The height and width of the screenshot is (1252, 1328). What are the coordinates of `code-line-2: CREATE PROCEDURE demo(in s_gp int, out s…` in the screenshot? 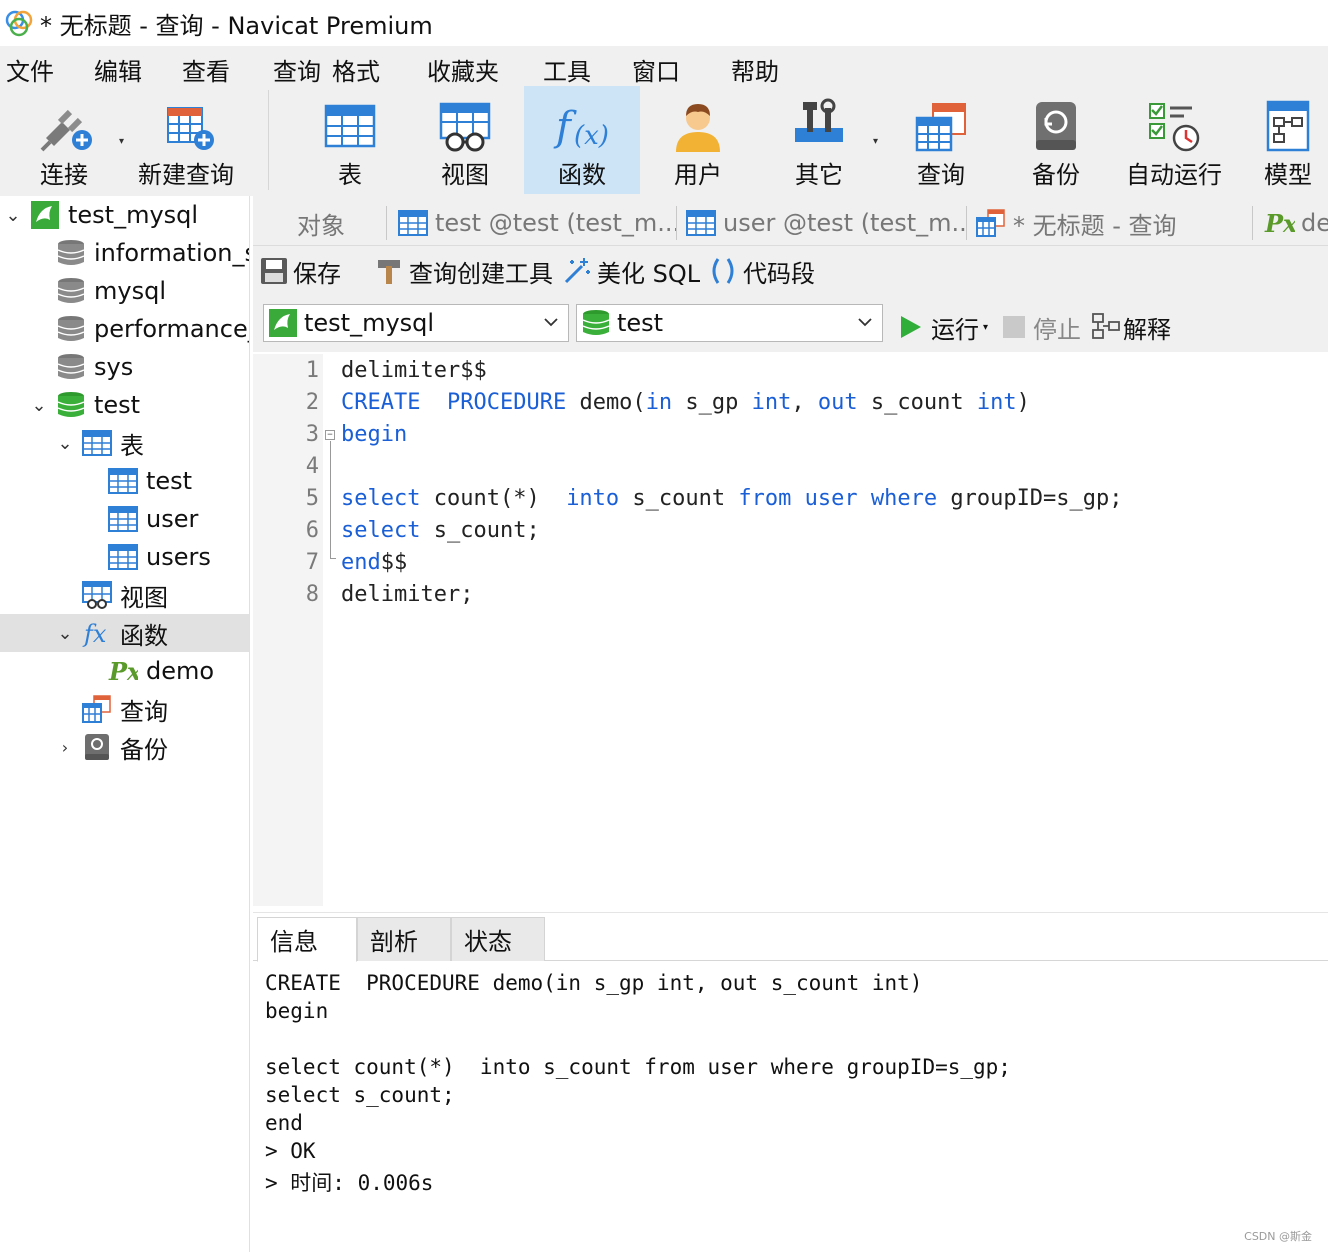 It's located at (685, 402).